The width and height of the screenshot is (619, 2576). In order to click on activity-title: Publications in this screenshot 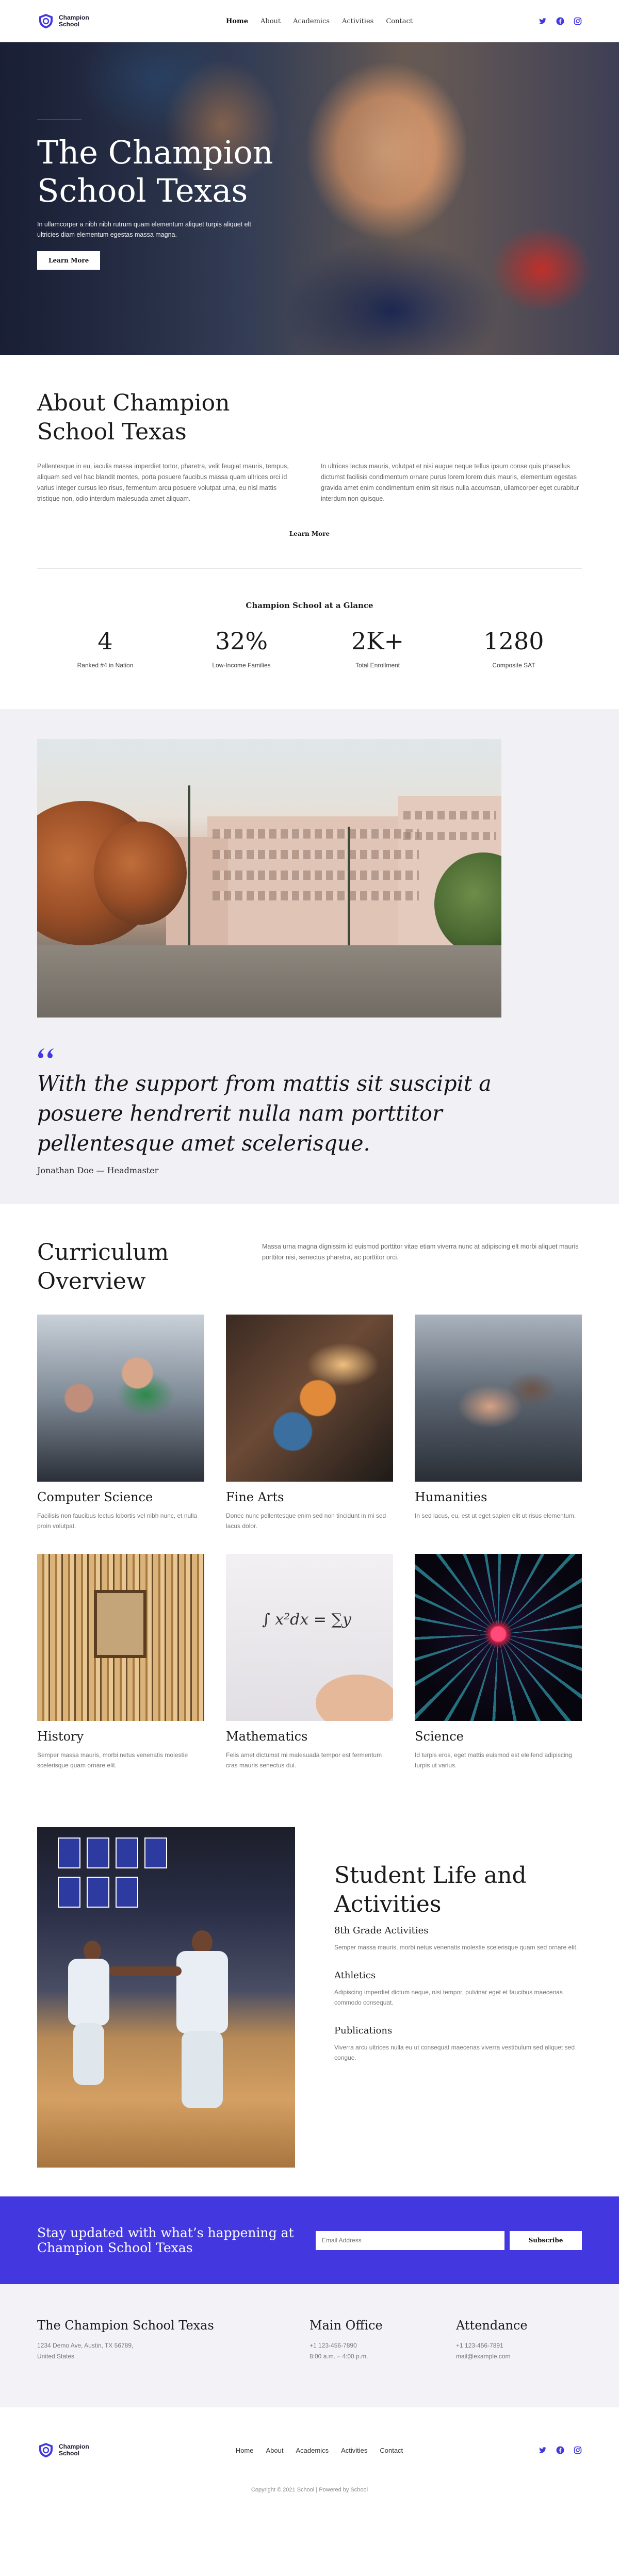, I will do `click(363, 2030)`.